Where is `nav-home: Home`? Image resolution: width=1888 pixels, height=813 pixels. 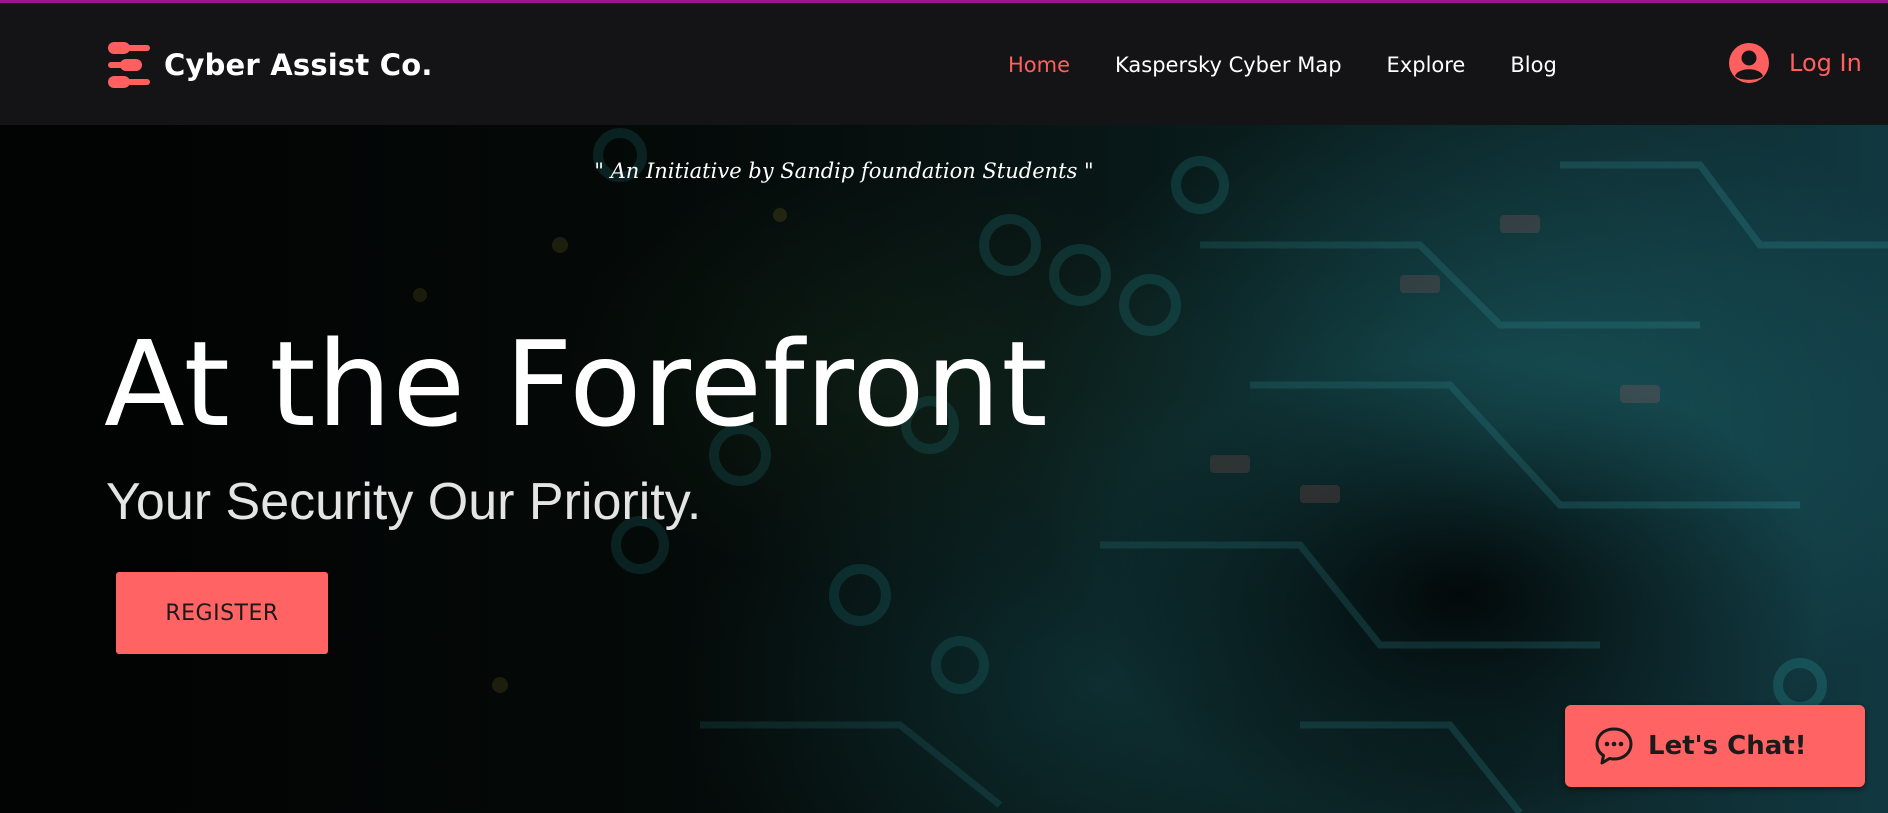
nav-home: Home is located at coordinates (1039, 65).